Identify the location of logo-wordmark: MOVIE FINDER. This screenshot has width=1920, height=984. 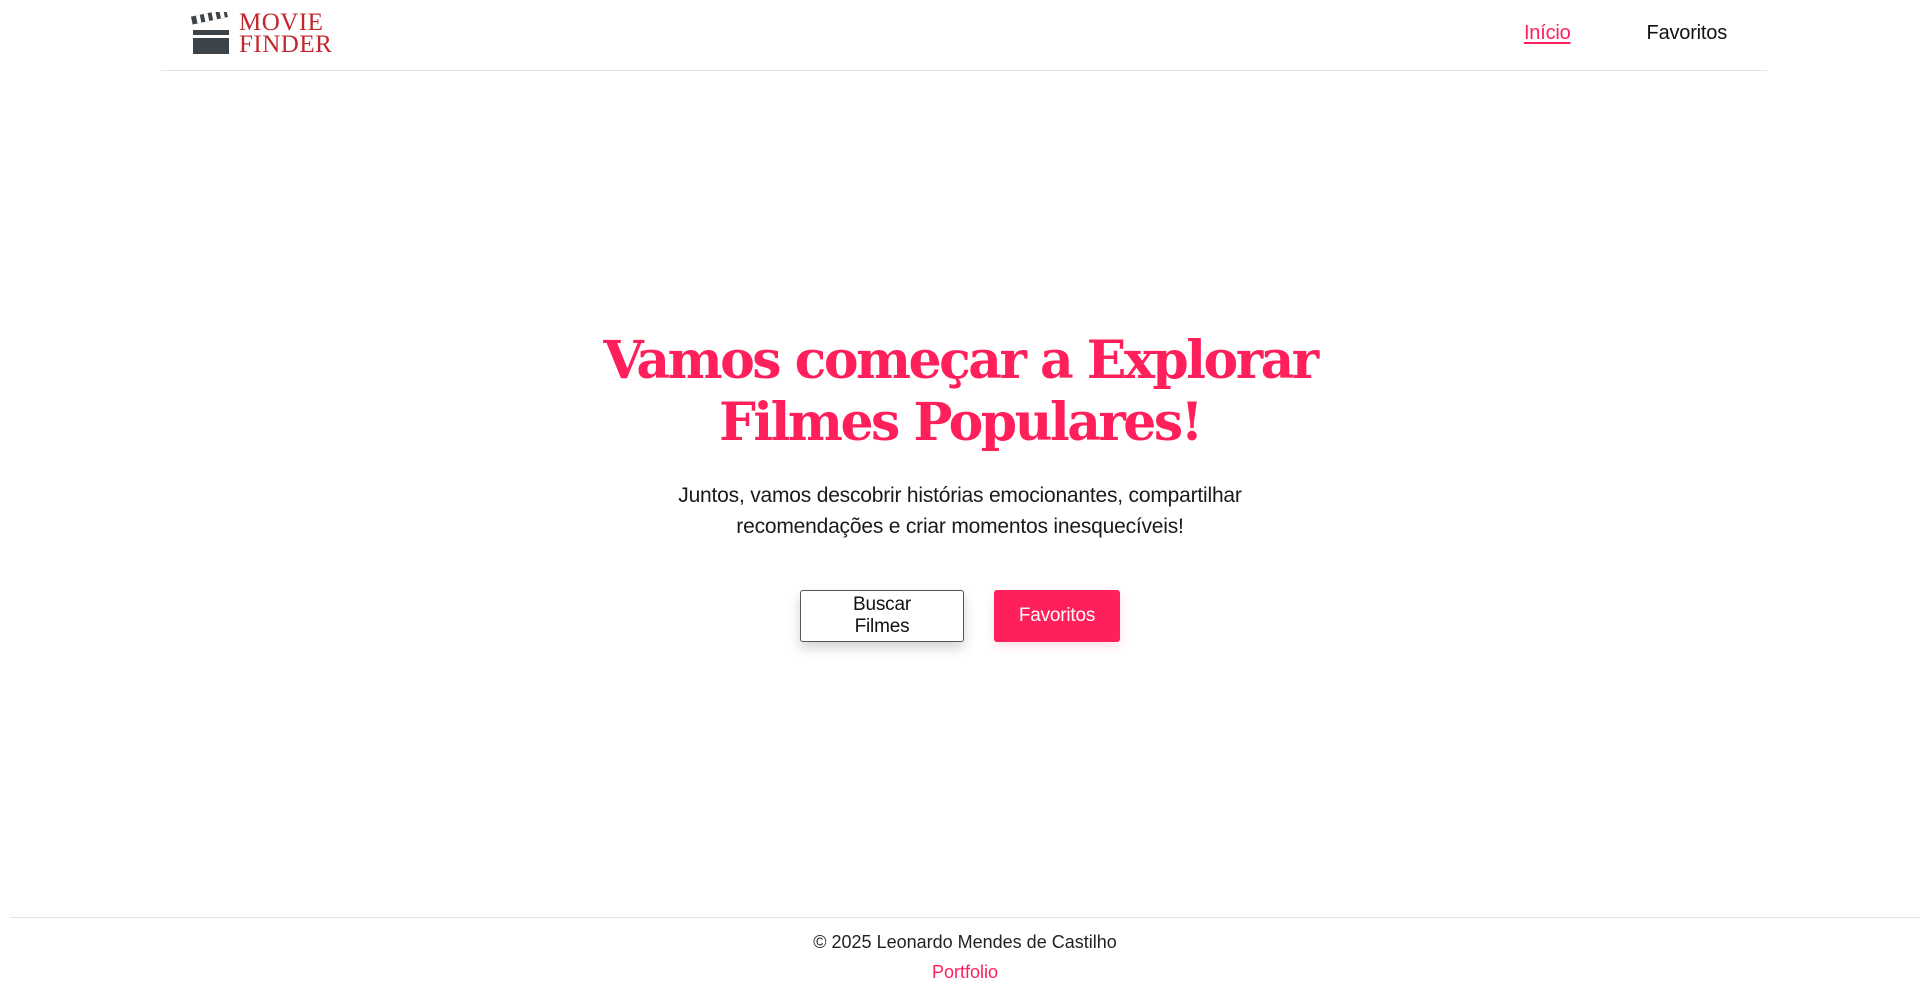
(286, 34).